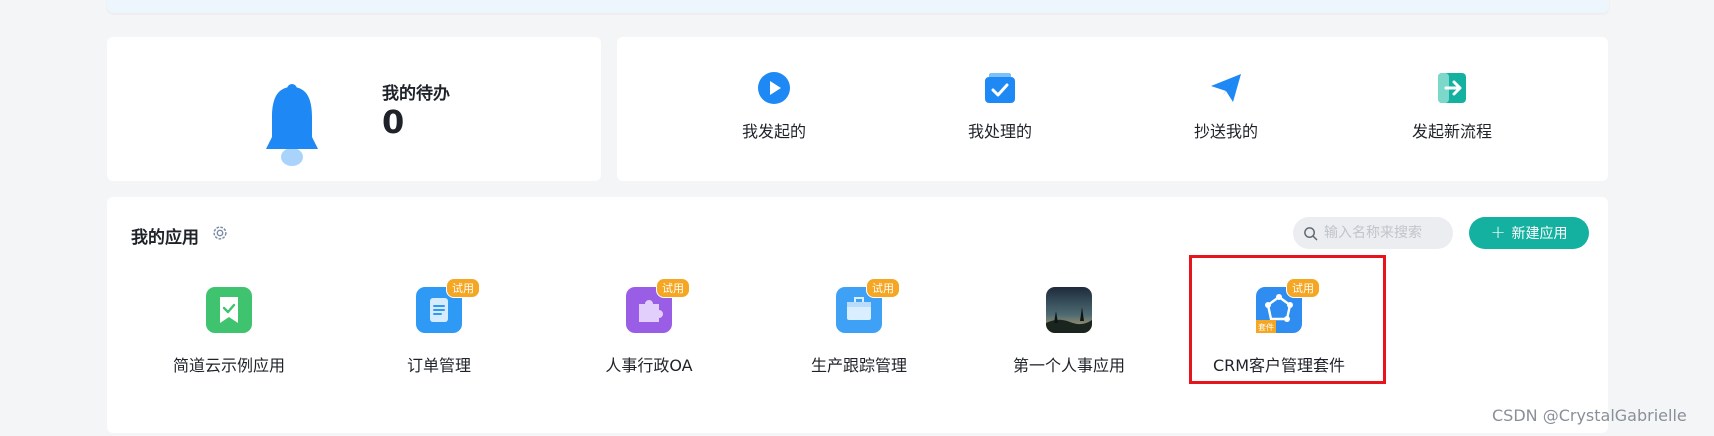 The width and height of the screenshot is (1714, 436). Describe the element at coordinates (774, 111) in the screenshot. I see `flow-item-initiated: 我发起的` at that location.